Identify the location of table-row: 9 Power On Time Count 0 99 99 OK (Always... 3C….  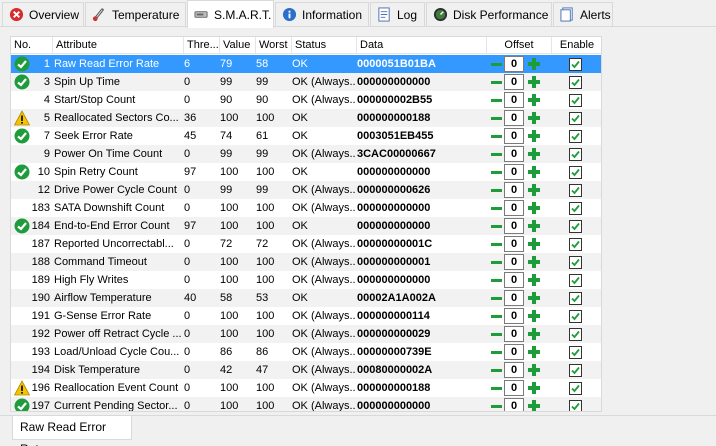
(306, 154).